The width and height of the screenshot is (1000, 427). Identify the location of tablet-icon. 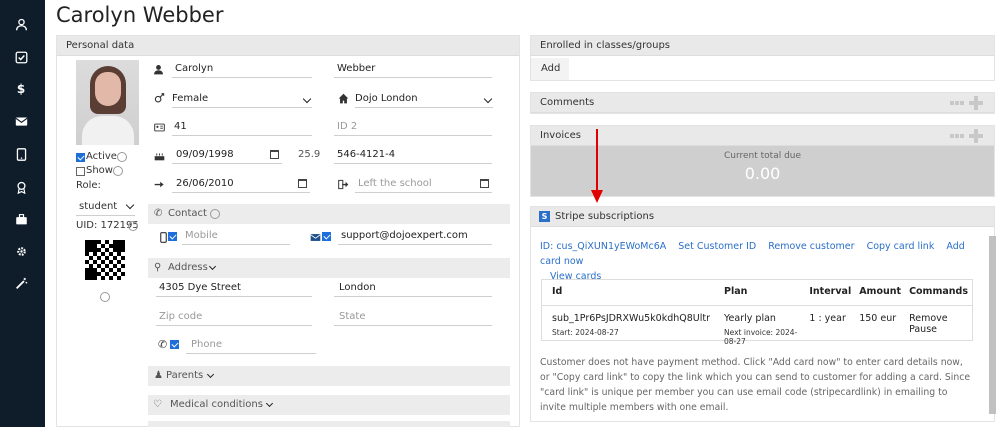
(21, 154).